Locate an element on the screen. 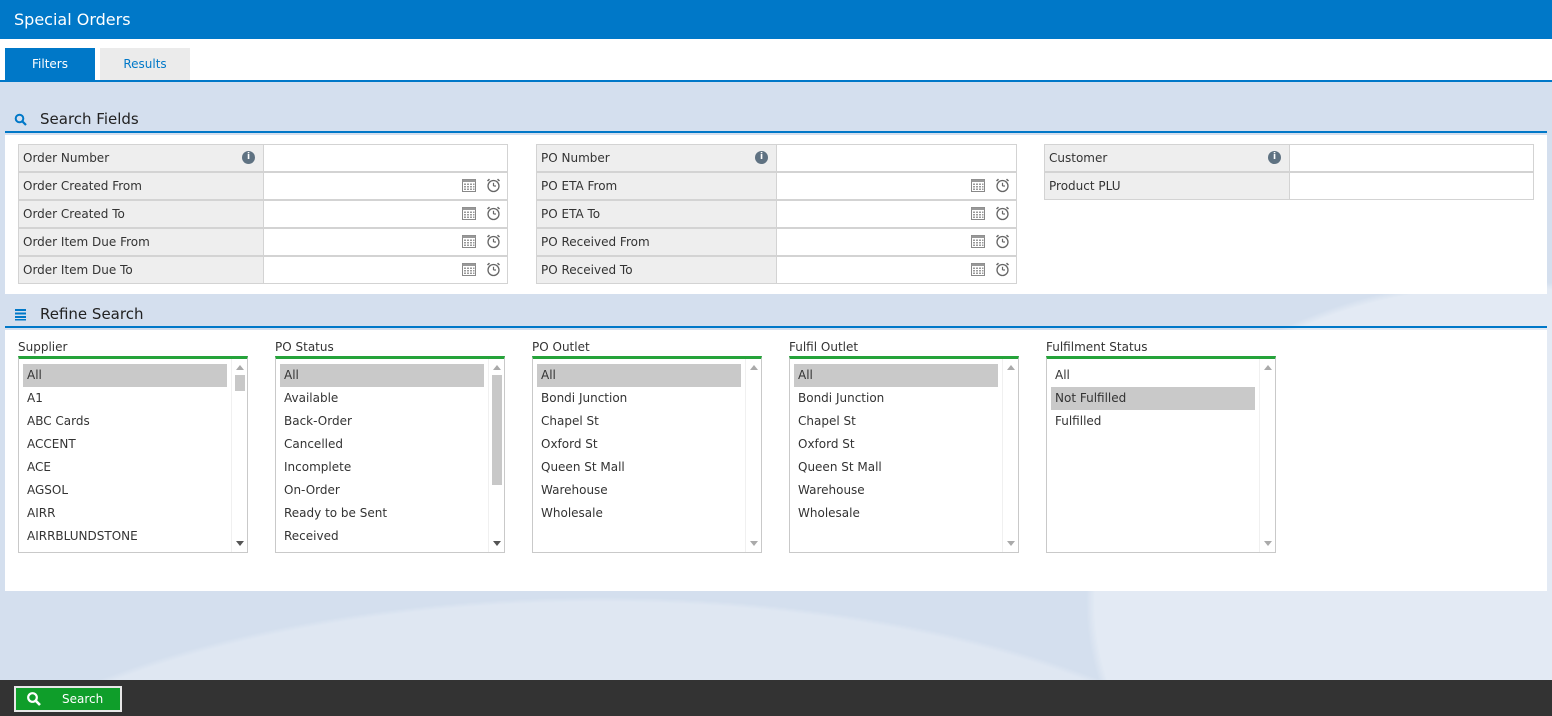 The height and width of the screenshot is (716, 1552). refine-group-title: Fulfil Outlet is located at coordinates (824, 347).